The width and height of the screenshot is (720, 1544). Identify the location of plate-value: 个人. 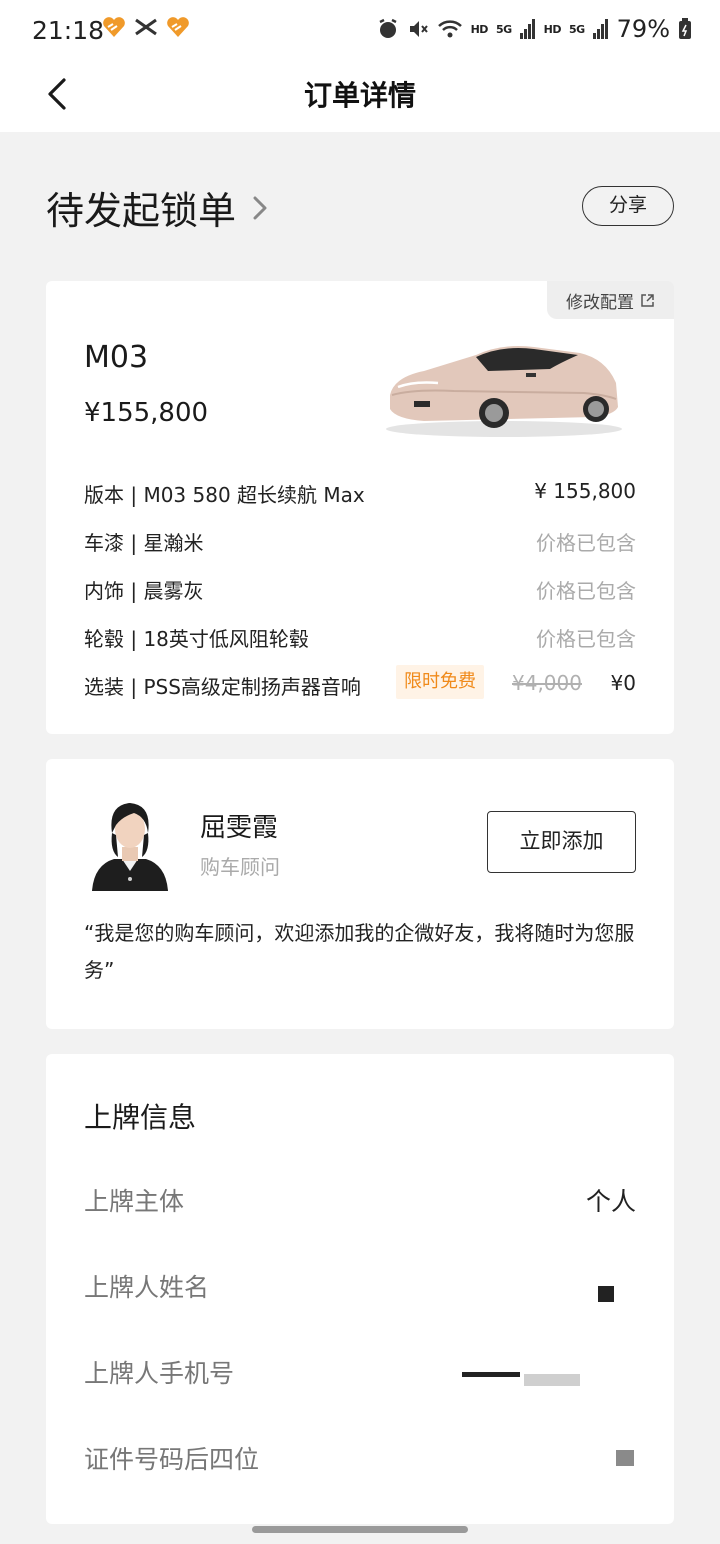
(610, 1201).